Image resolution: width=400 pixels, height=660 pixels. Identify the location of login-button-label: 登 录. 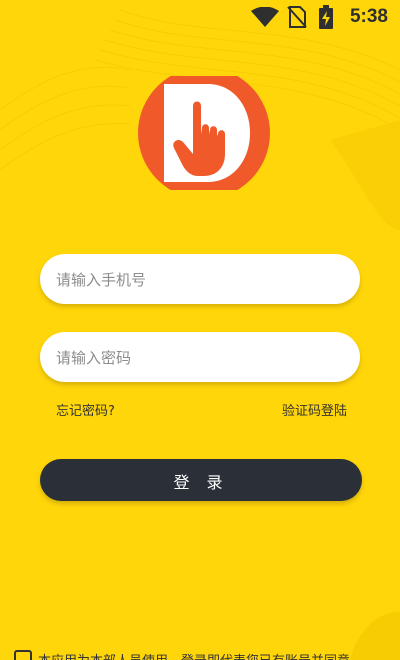
(201, 482).